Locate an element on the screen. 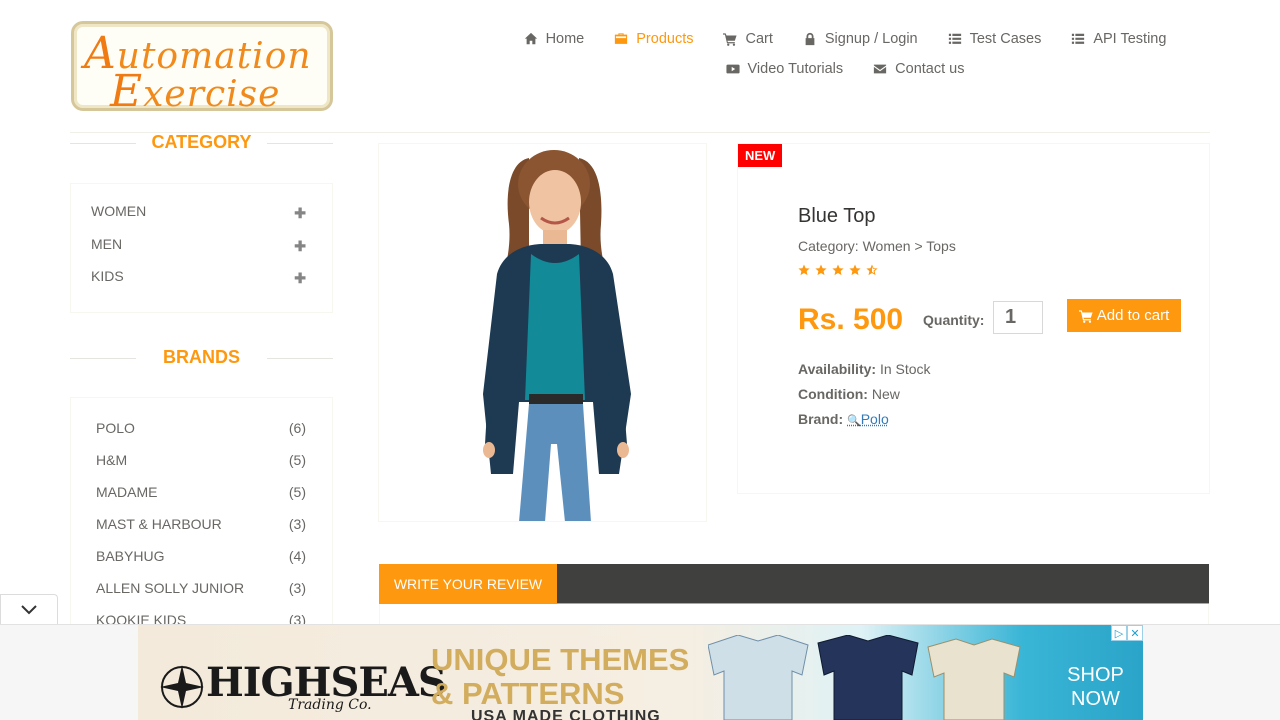  product-price: Rs. 500 is located at coordinates (851, 319).